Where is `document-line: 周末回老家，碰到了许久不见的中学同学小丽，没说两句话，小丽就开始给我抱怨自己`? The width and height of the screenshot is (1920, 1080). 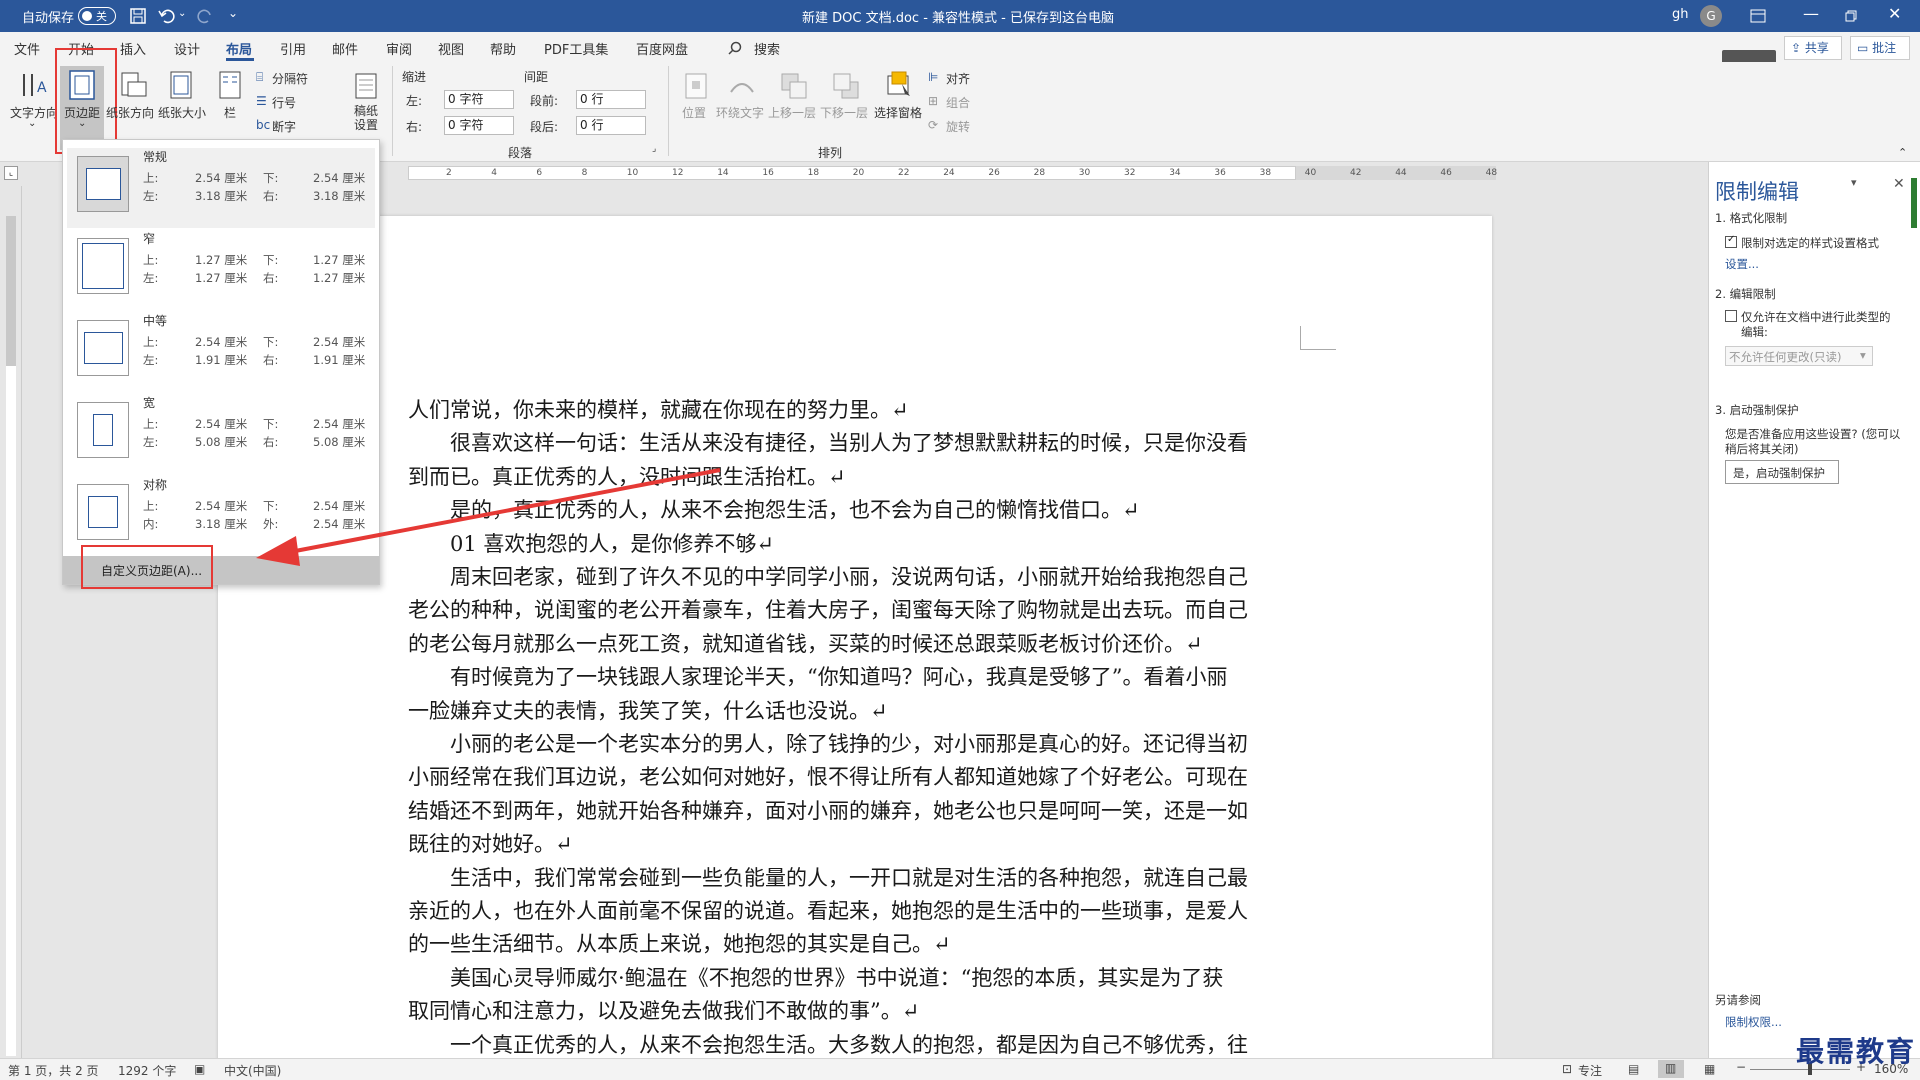
document-line: 周末回老家，碰到了许久不见的中学同学小丽，没说两句话，小丽就开始给我抱怨自己 is located at coordinates (1045, 576).